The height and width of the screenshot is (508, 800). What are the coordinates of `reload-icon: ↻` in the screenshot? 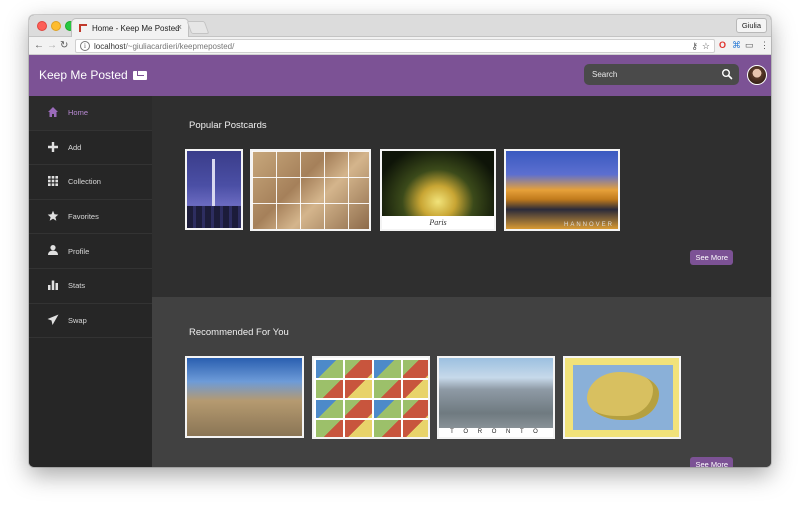 It's located at (64, 46).